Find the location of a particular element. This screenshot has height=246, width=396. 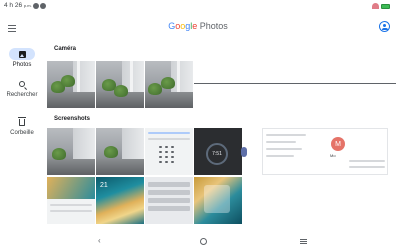

divider-line is located at coordinates (295, 84).